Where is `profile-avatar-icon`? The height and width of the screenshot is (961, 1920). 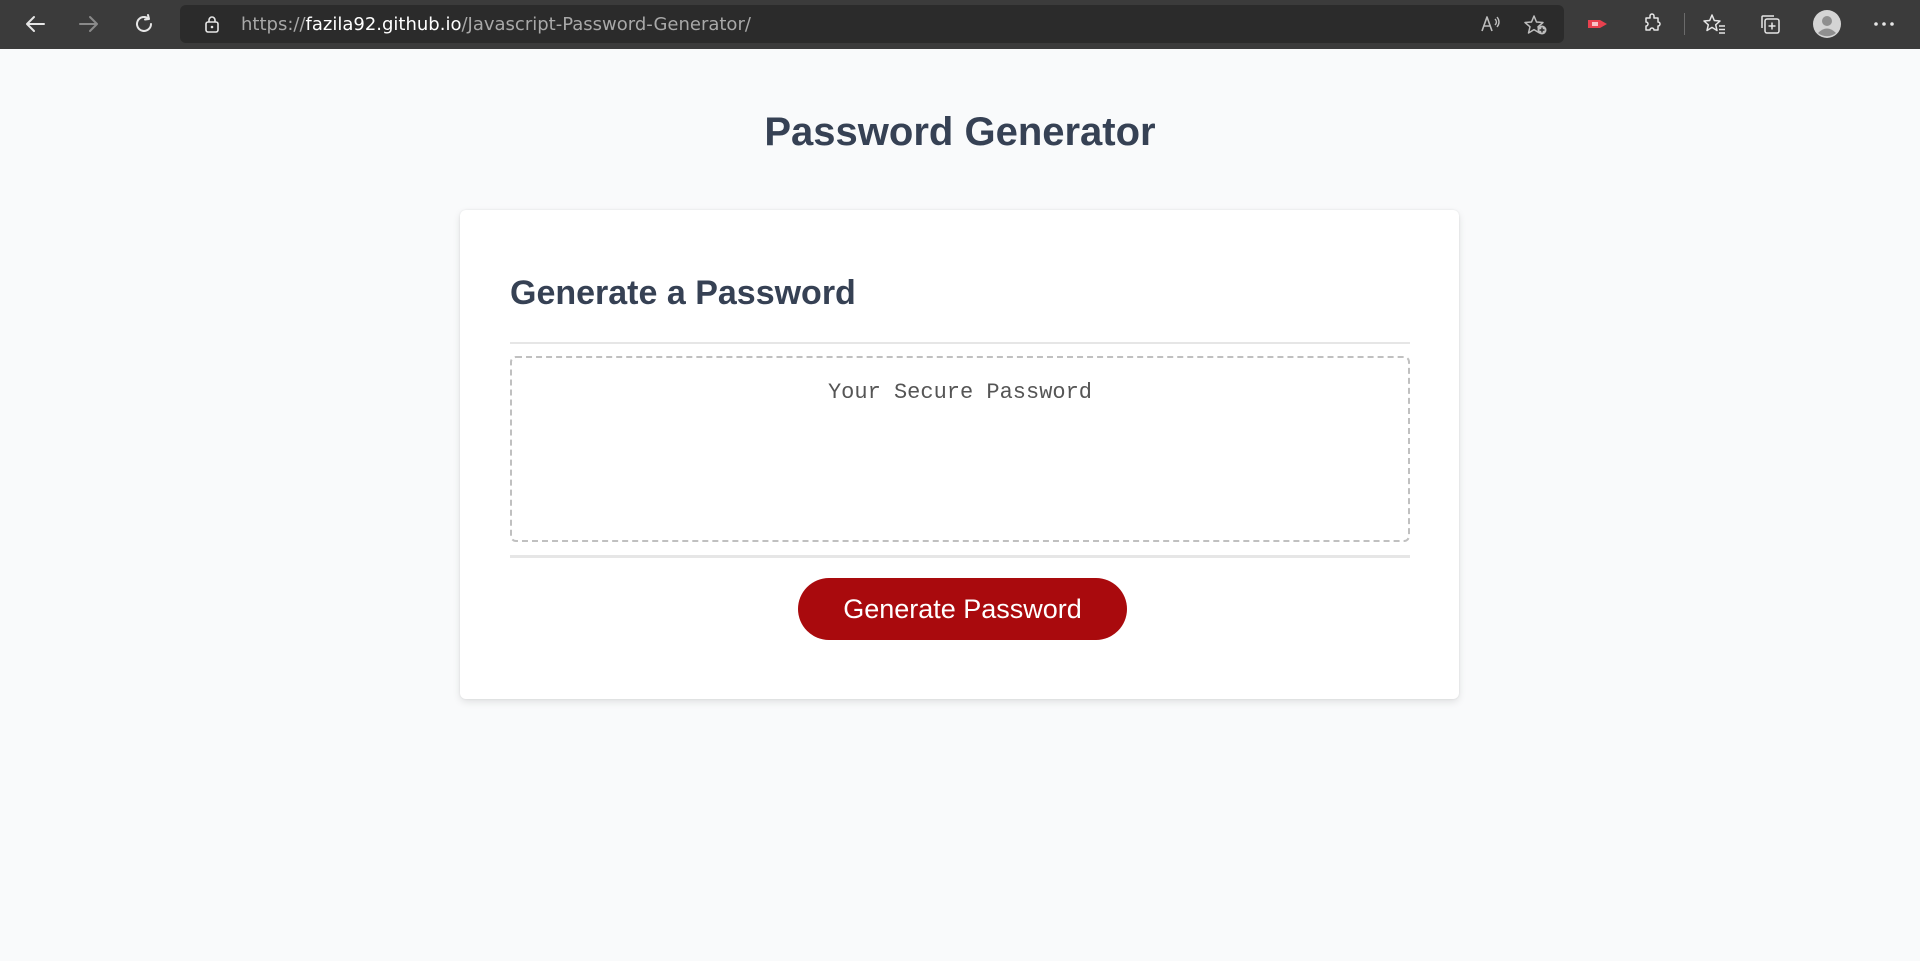 profile-avatar-icon is located at coordinates (1827, 24).